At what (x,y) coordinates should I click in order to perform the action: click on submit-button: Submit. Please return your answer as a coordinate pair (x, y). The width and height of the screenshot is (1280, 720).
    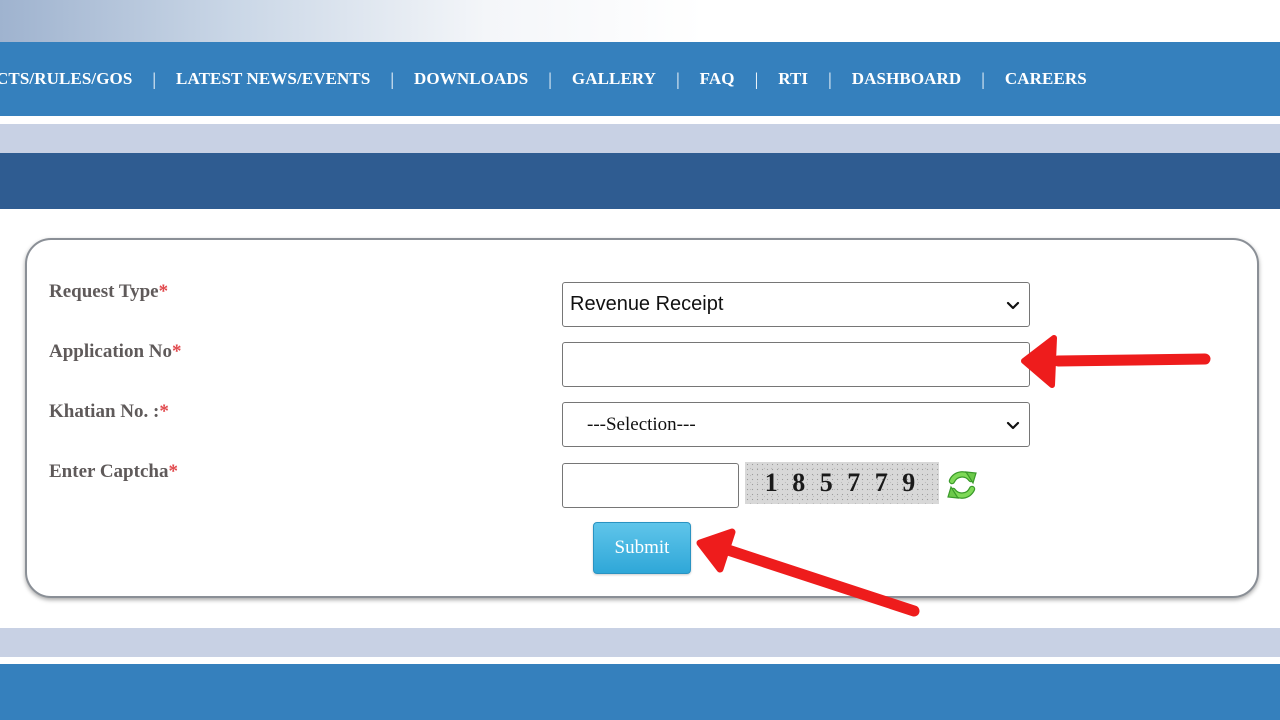
    Looking at the image, I should click on (642, 548).